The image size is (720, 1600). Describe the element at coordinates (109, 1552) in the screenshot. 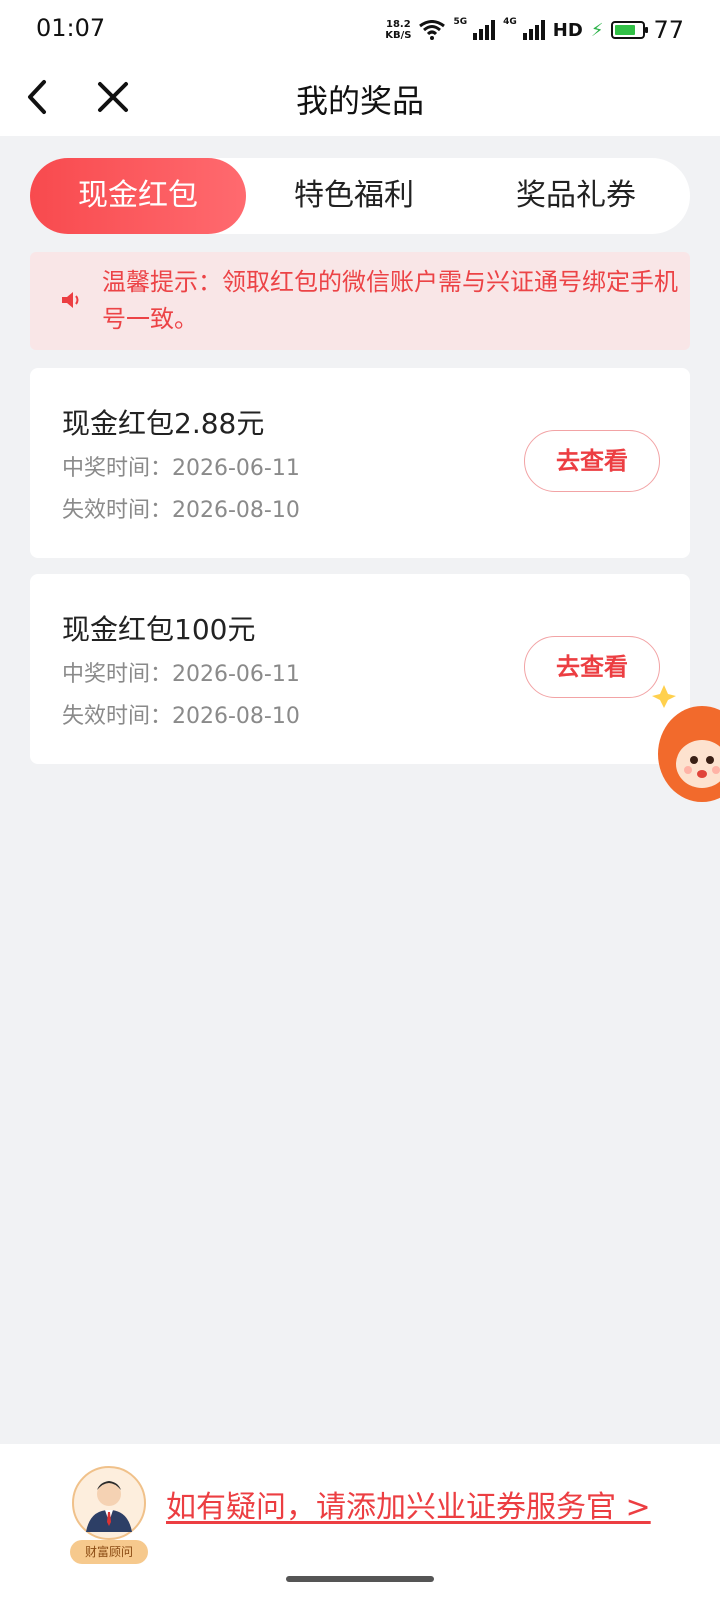

I see `advisor-tag: 财富顾问` at that location.